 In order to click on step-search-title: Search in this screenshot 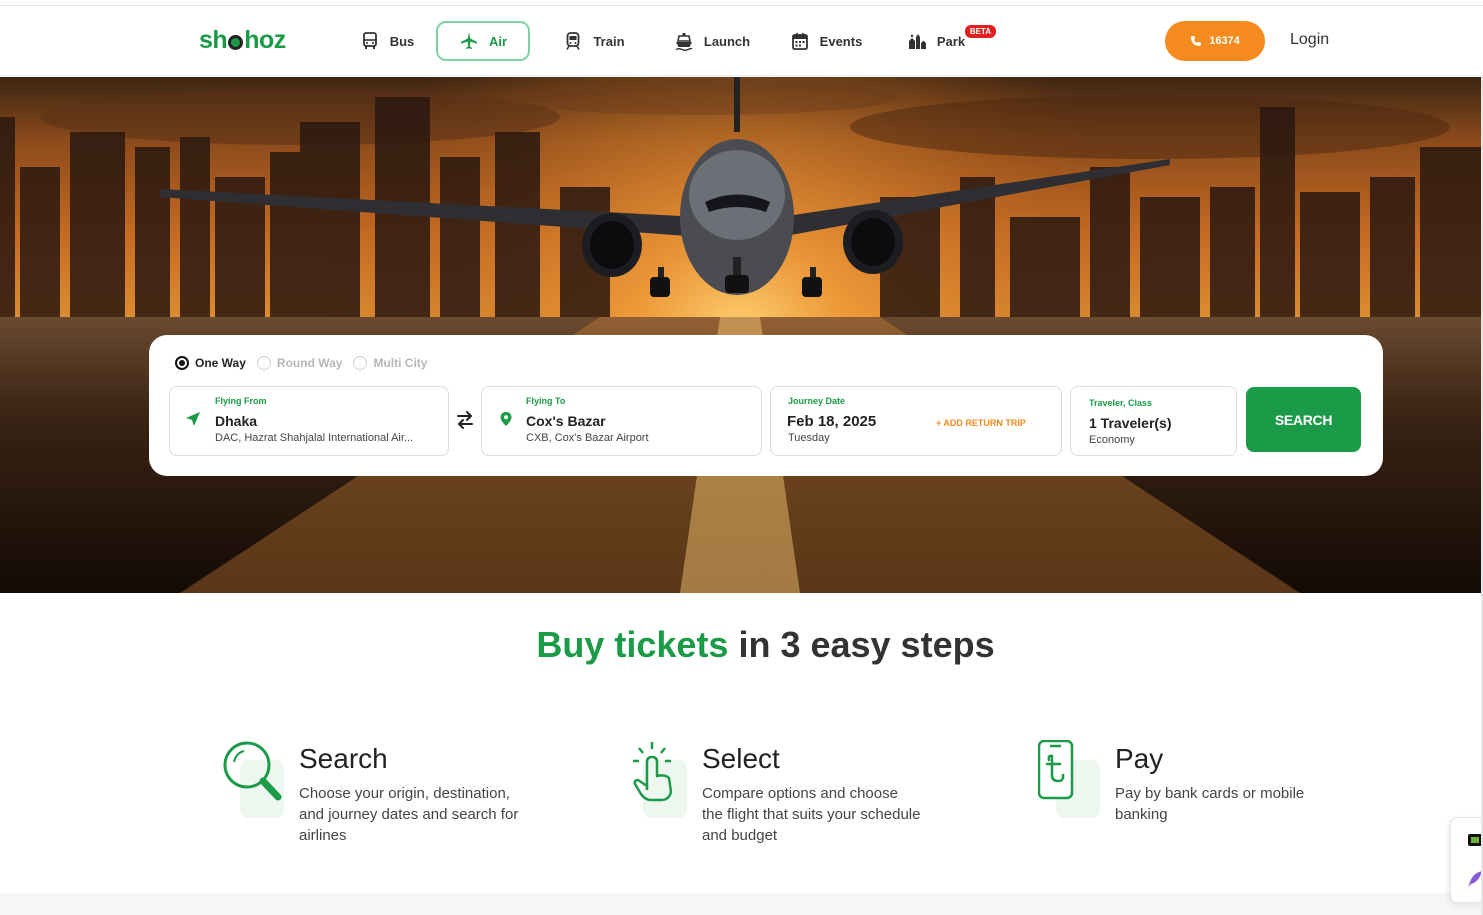, I will do `click(343, 758)`.